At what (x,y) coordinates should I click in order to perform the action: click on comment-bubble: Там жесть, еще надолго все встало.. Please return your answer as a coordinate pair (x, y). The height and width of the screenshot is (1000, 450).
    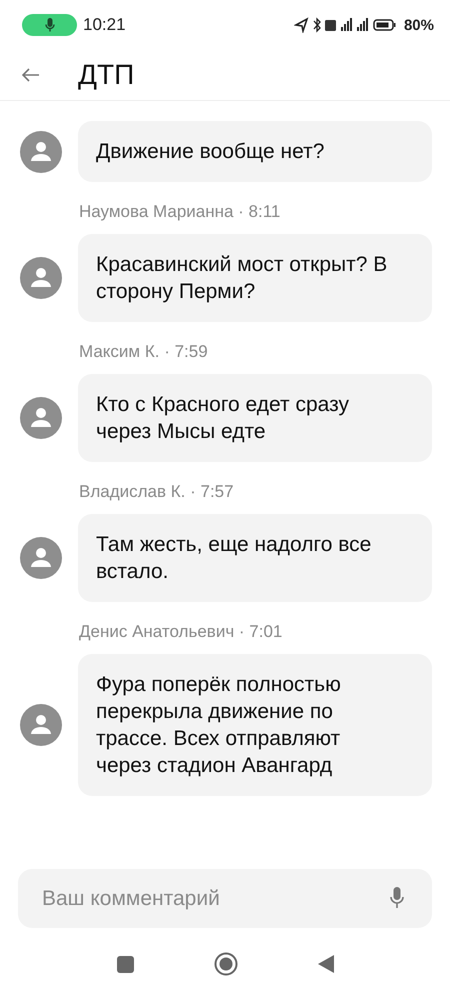
    Looking at the image, I should click on (255, 558).